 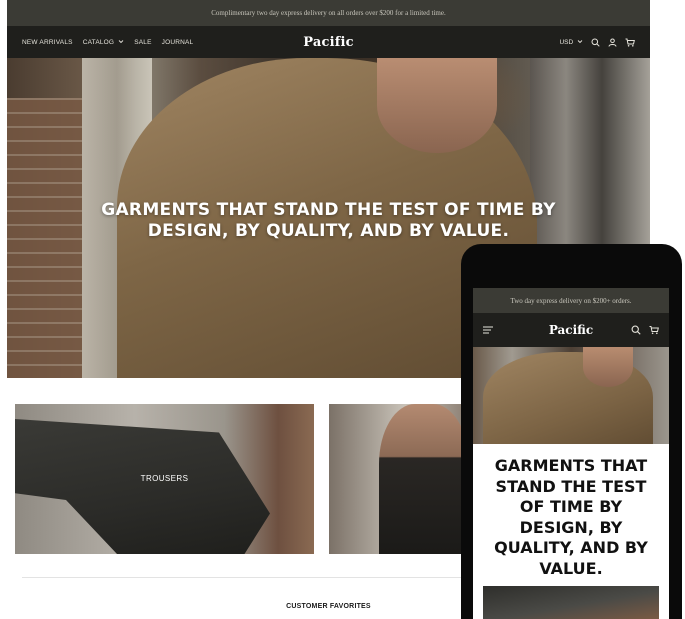 I want to click on nav-journal: JOURNAL, so click(x=178, y=42).